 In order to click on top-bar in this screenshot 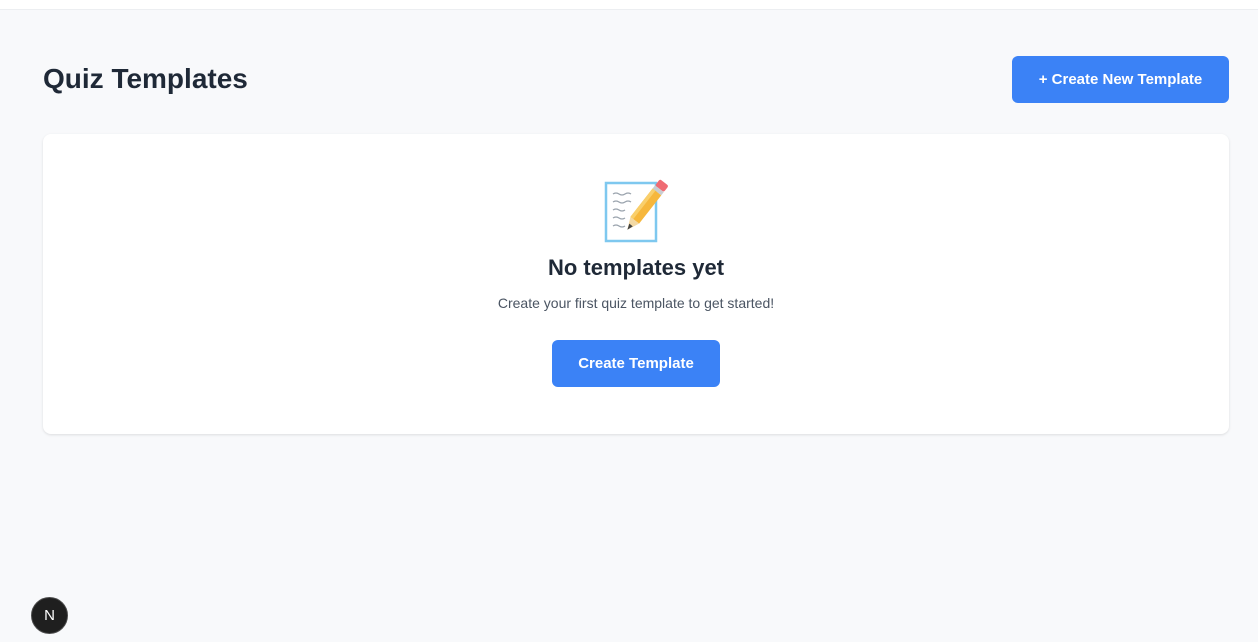, I will do `click(629, 5)`.